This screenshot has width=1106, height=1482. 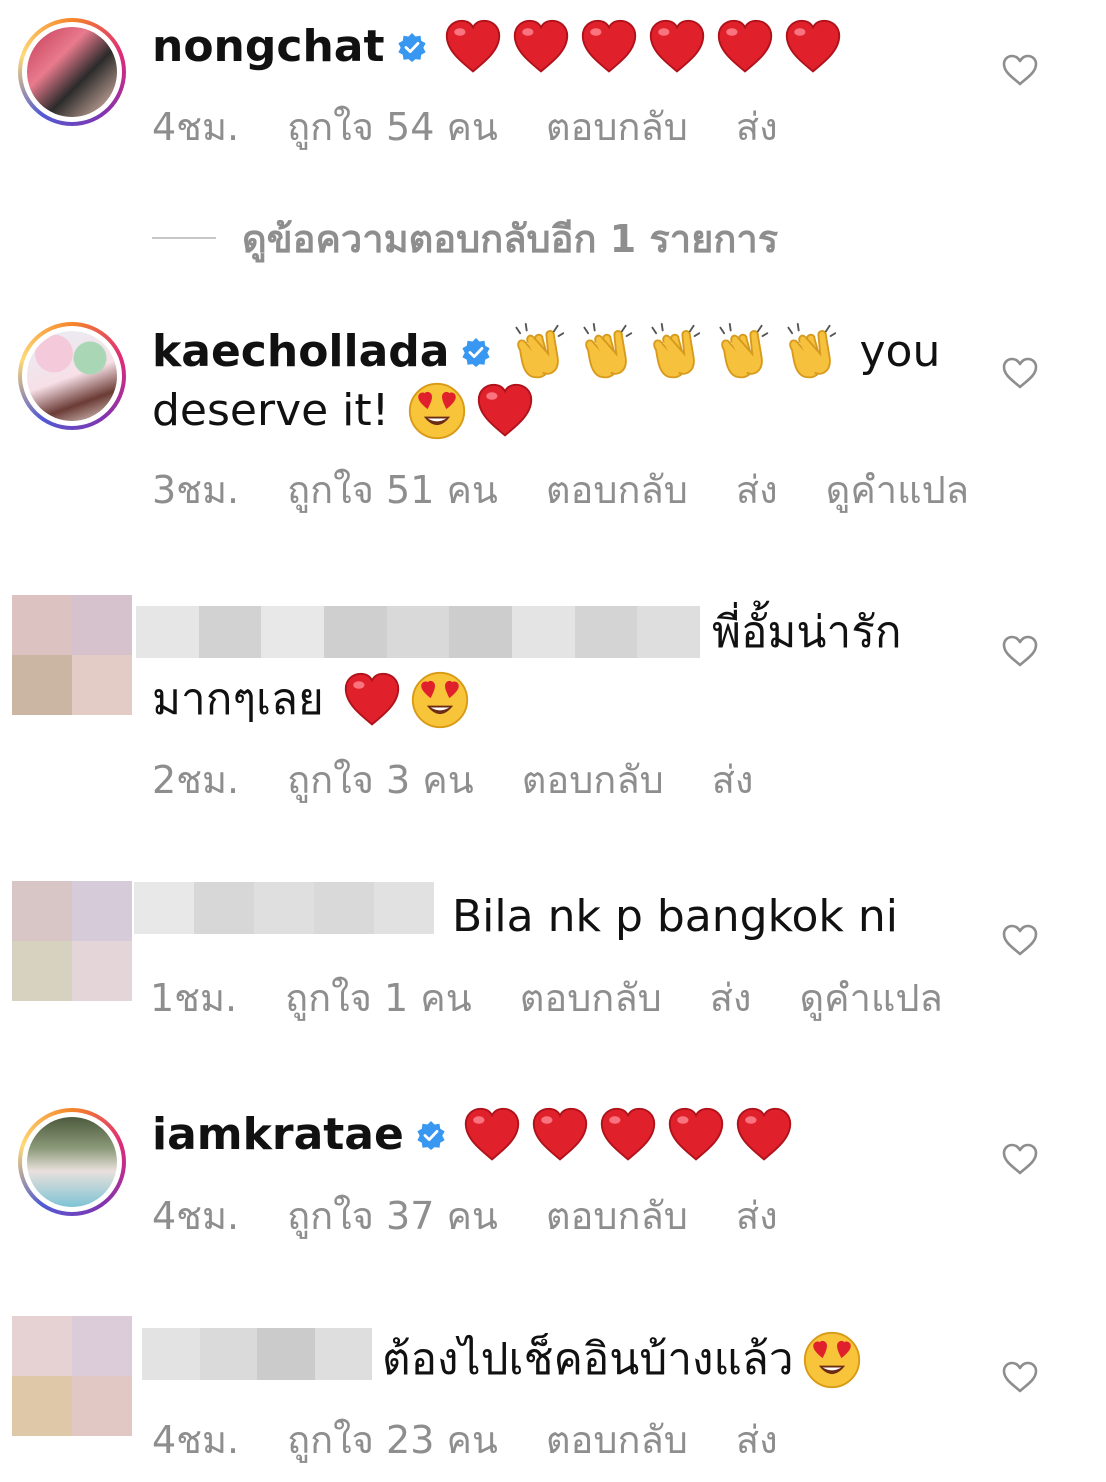 I want to click on comment-meta: 4ชม. ถูกใจ 37 คน ตอบกลับ ส่ง, so click(x=465, y=1216).